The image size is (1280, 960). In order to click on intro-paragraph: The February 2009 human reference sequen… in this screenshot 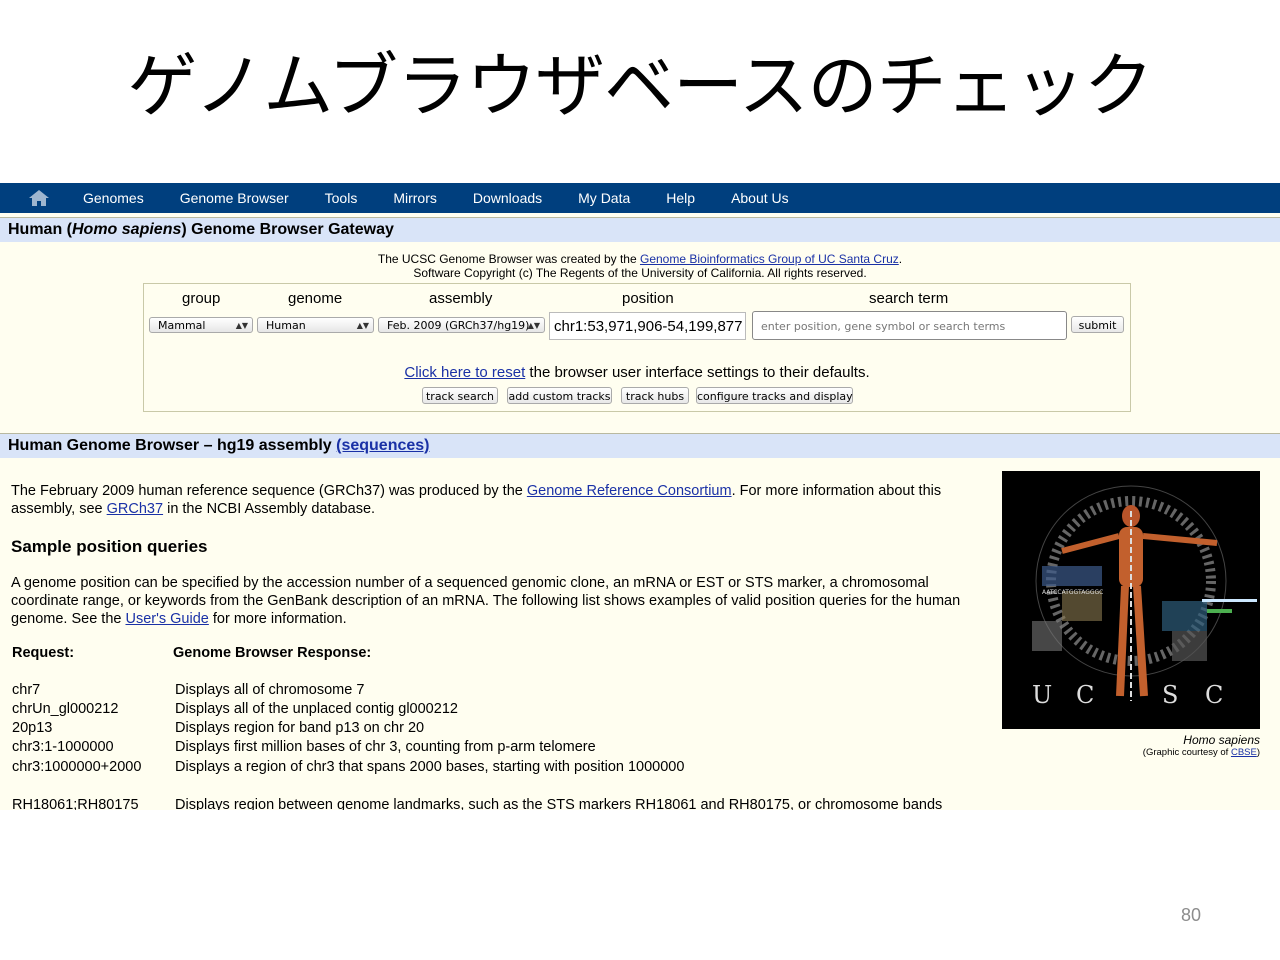, I will do `click(476, 500)`.